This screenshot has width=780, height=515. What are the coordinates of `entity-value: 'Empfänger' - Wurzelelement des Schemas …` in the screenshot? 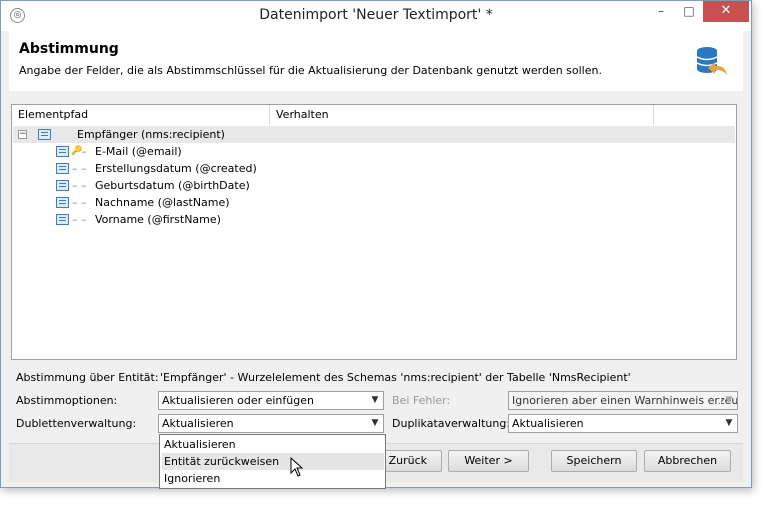 It's located at (395, 377).